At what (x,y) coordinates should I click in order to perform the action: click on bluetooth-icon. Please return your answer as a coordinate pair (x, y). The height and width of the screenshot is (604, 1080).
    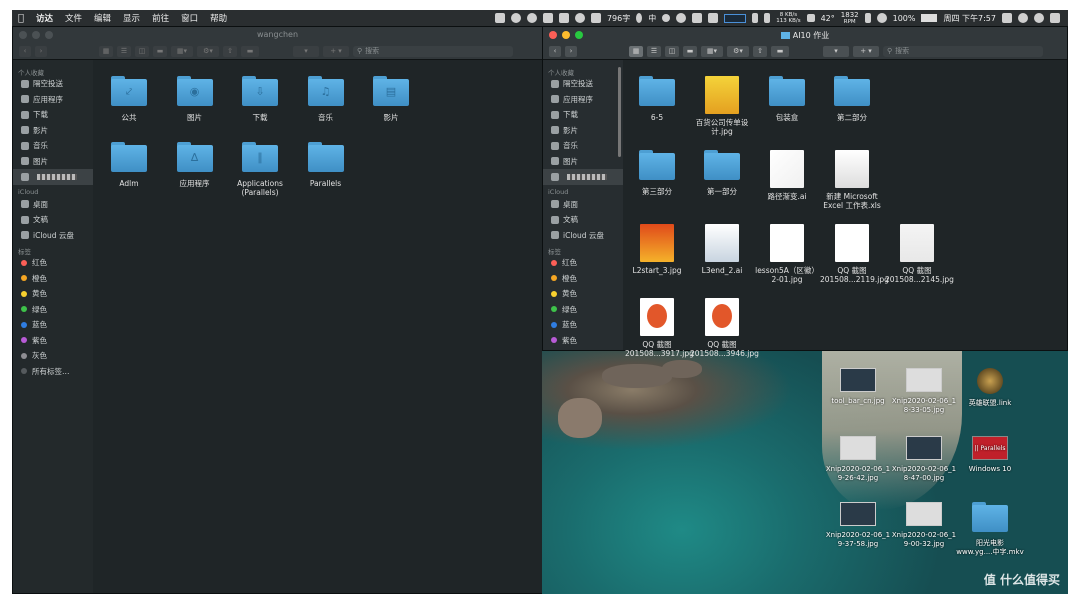
    Looking at the image, I should click on (867, 18).